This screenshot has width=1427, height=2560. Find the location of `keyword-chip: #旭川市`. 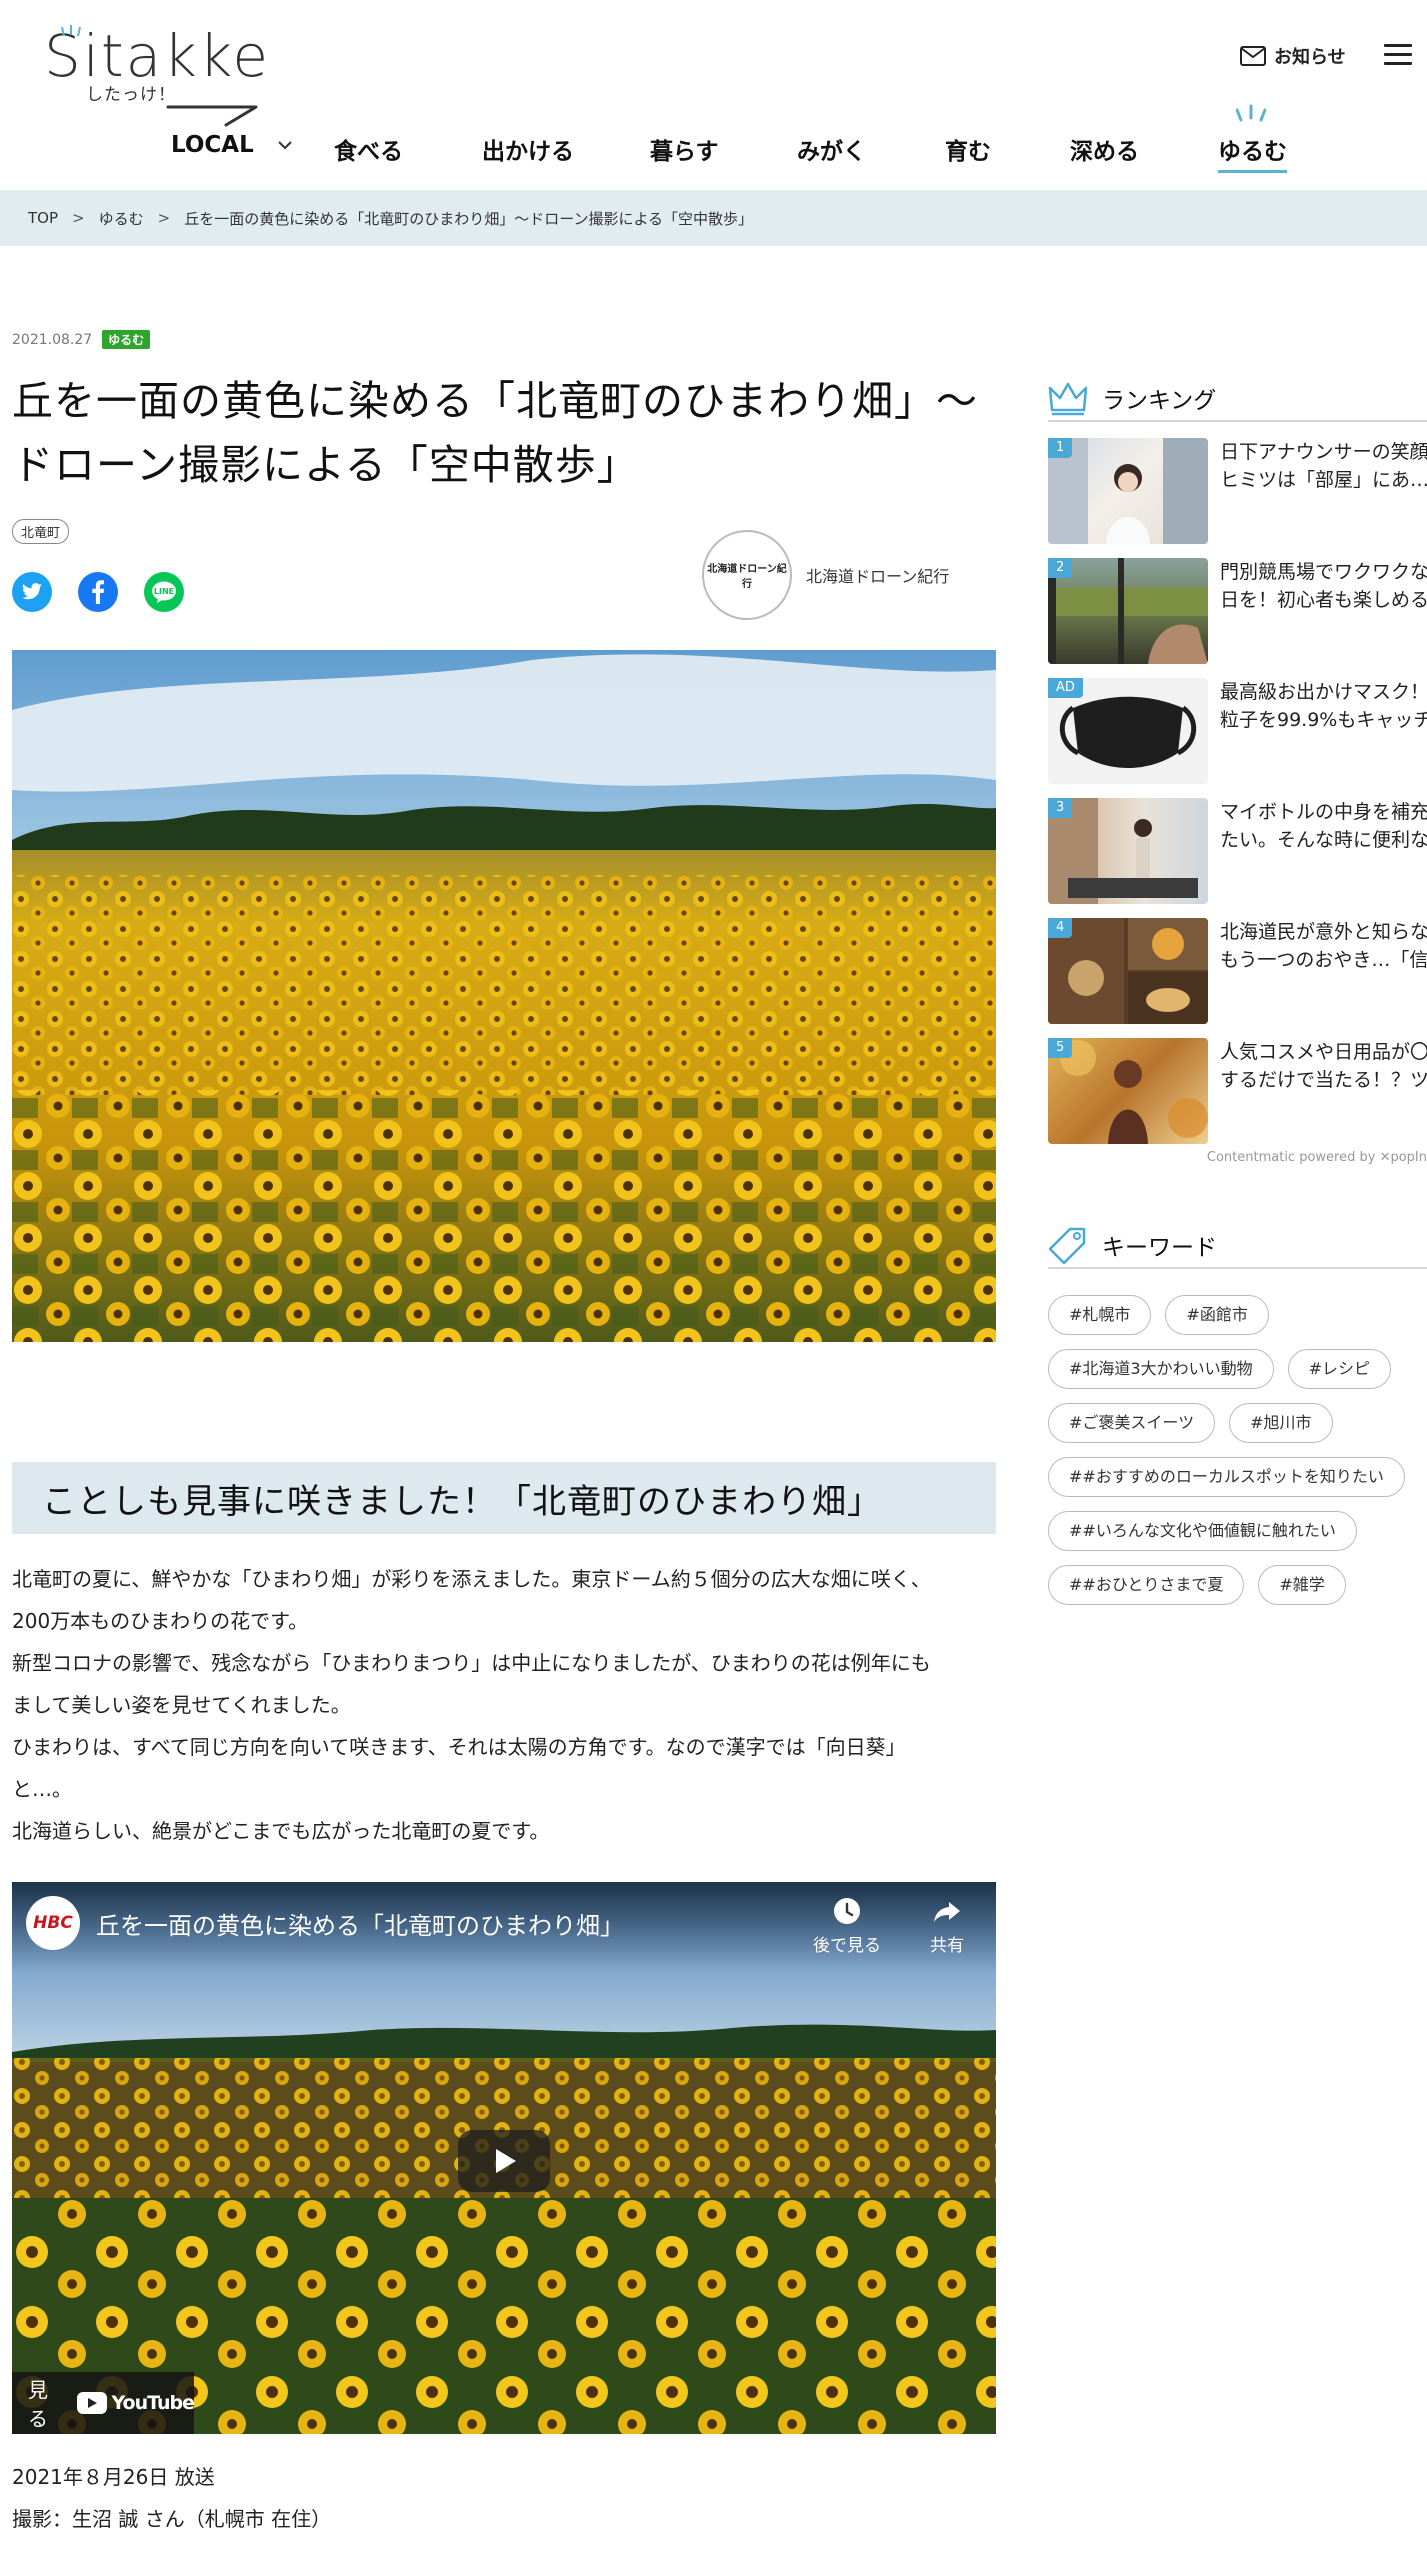

keyword-chip: #旭川市 is located at coordinates (1281, 1423).